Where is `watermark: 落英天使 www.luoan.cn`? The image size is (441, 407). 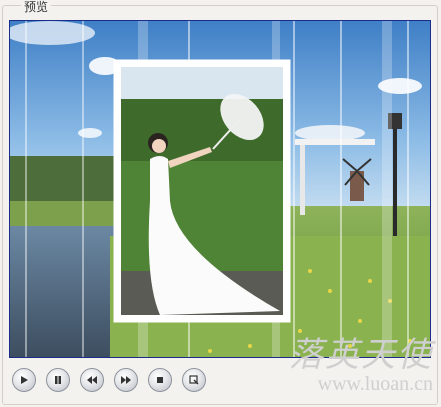 watermark: 落英天使 www.luoan.cn is located at coordinates (358, 371).